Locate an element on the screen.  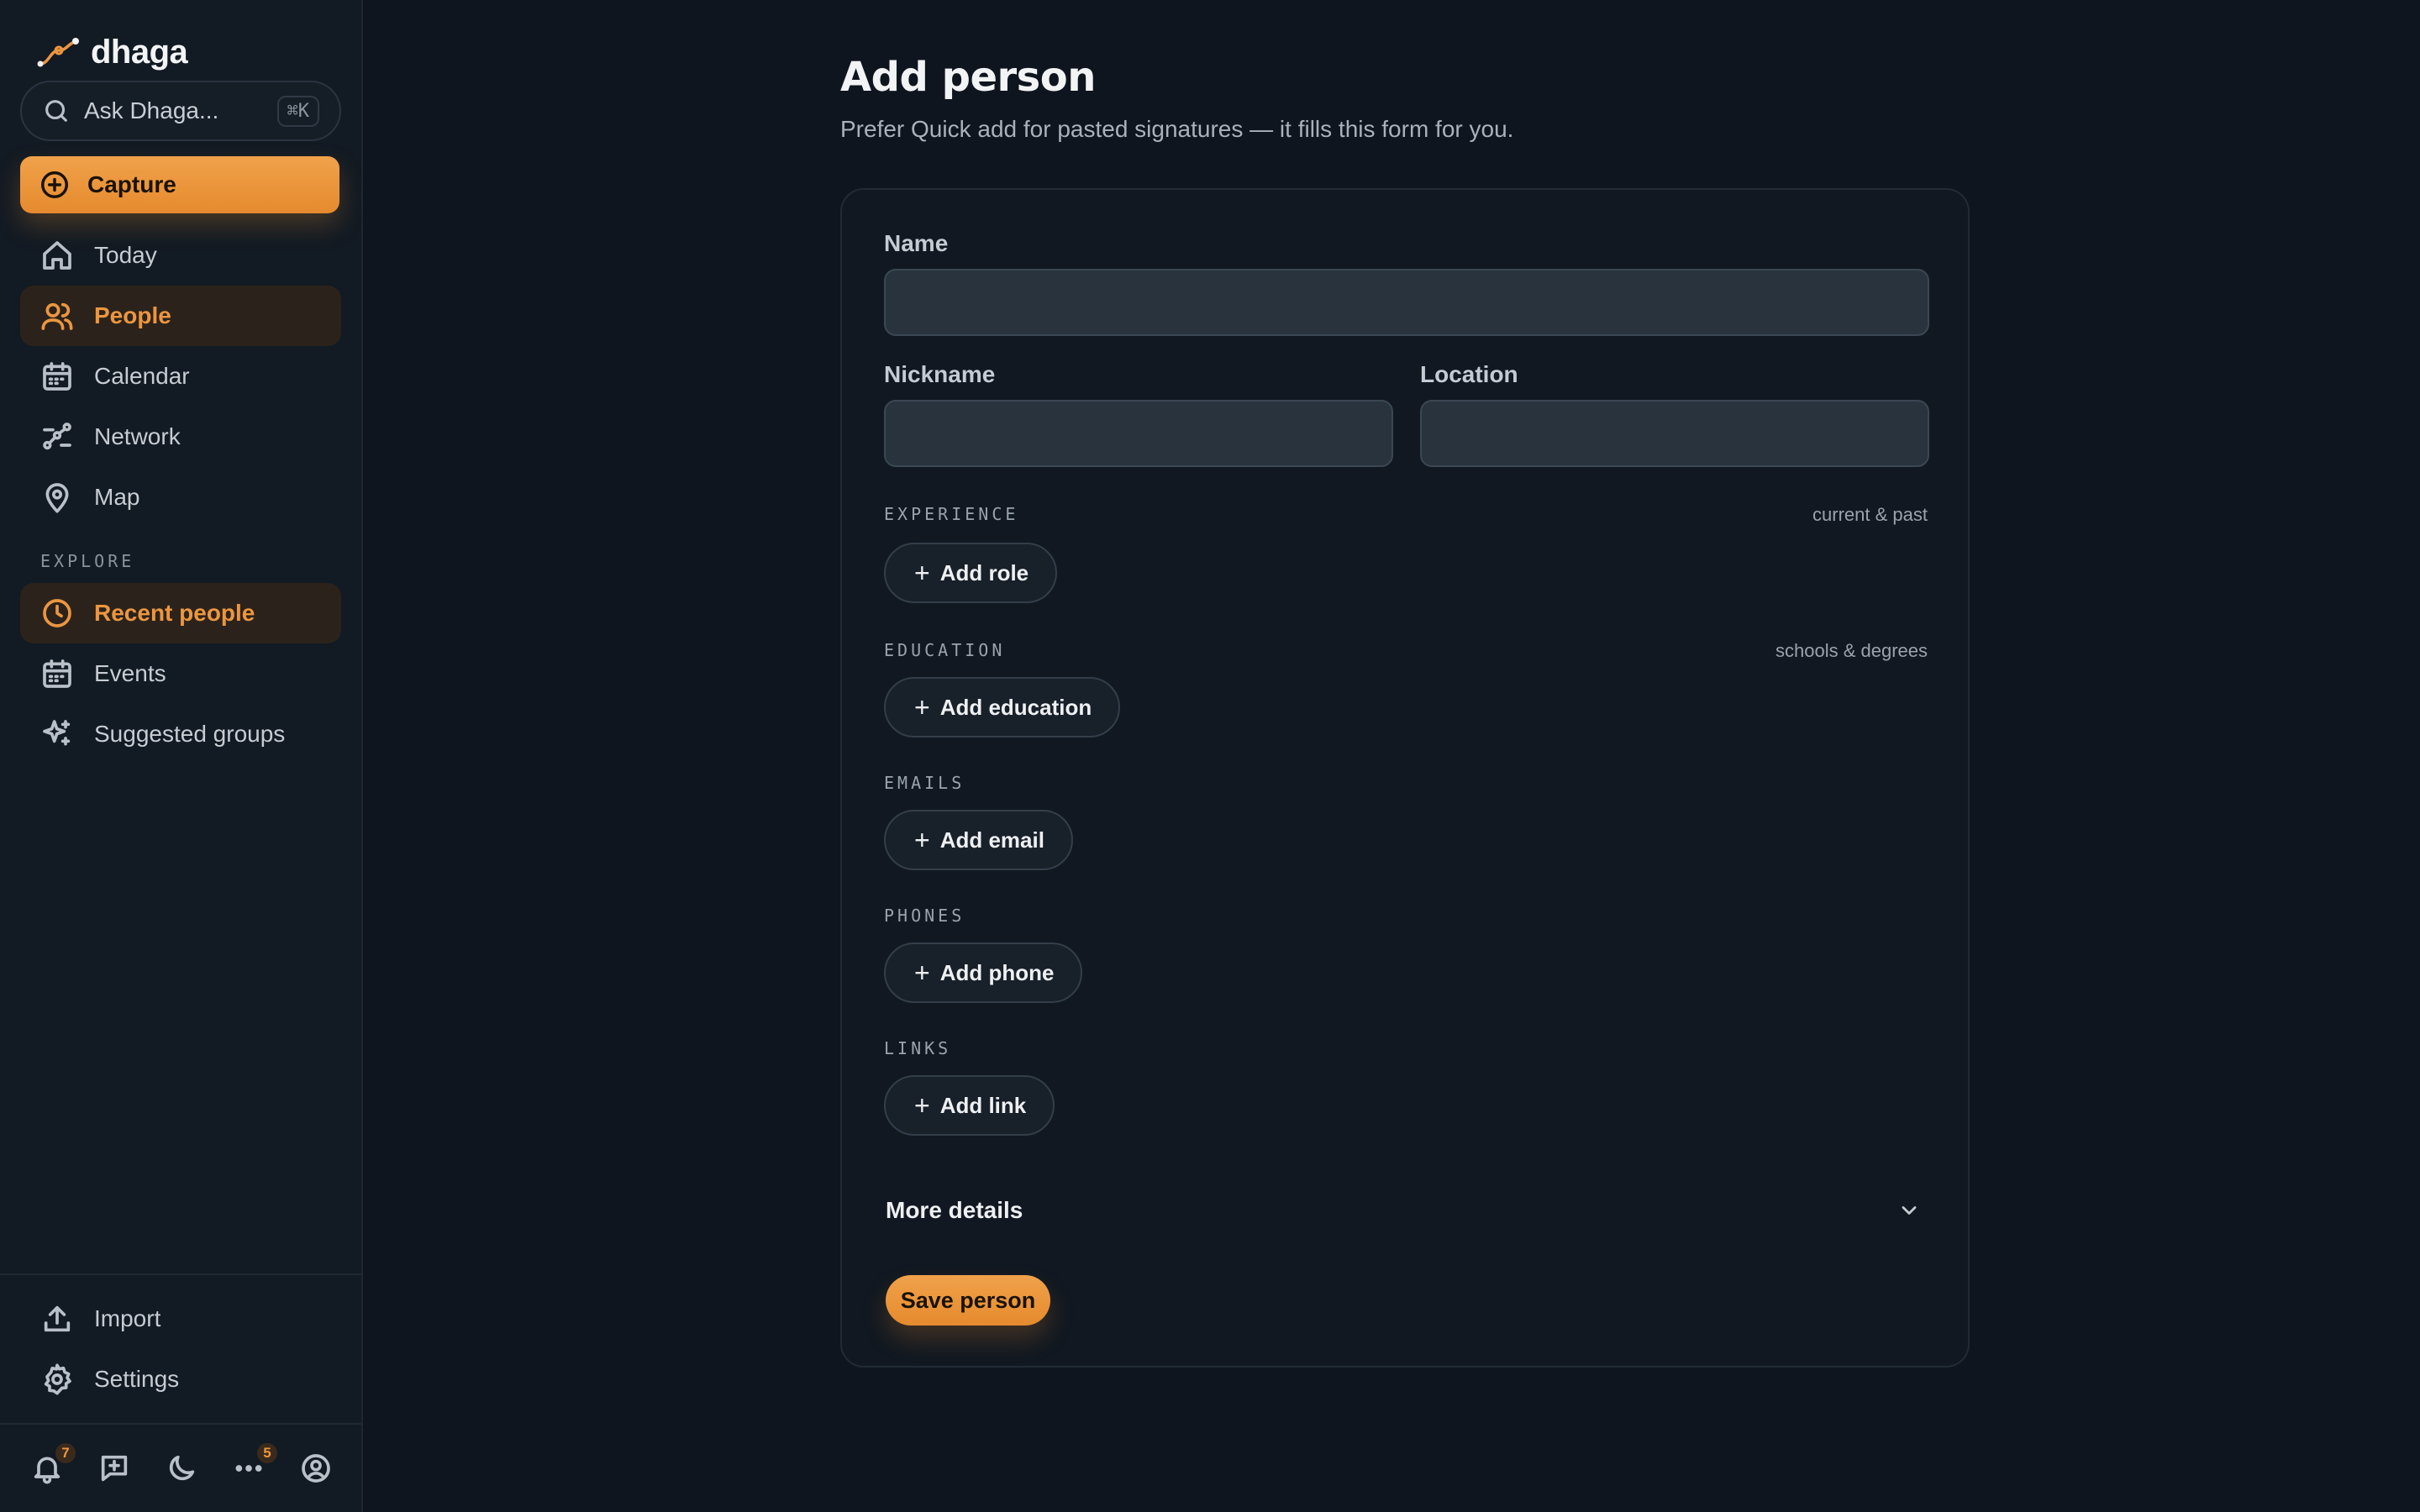
add-link-button: + Add link is located at coordinates (969, 1105).